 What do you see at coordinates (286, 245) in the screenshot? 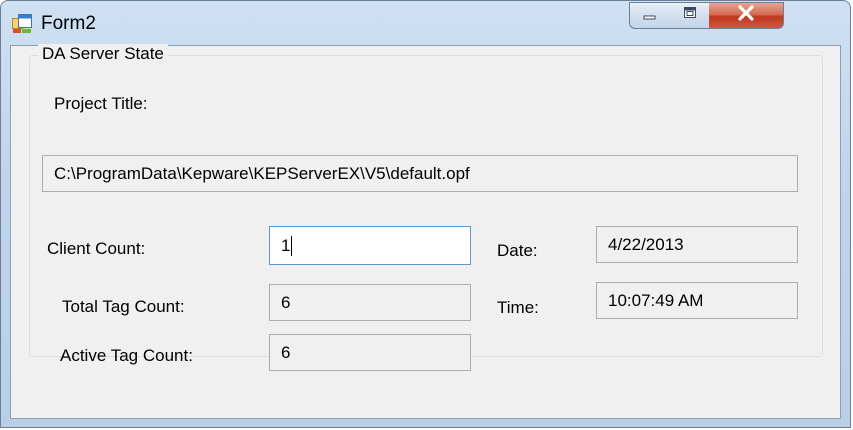
I see `client-count-value: 1` at bounding box center [286, 245].